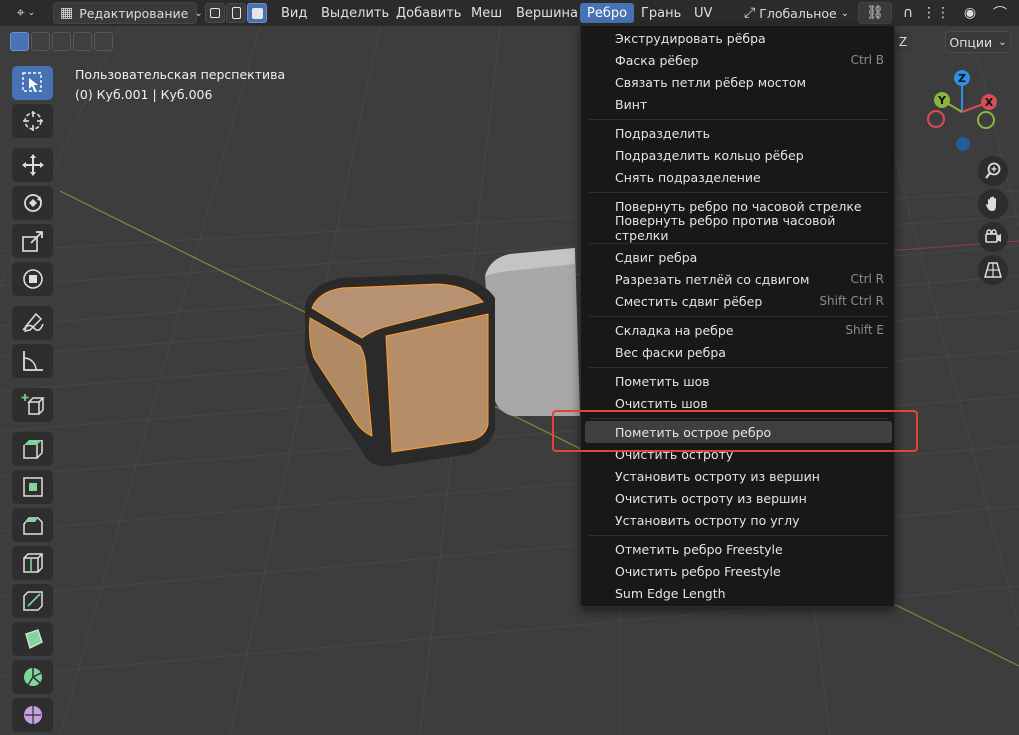 This screenshot has width=1019, height=735. I want to click on spin-tool, so click(32, 677).